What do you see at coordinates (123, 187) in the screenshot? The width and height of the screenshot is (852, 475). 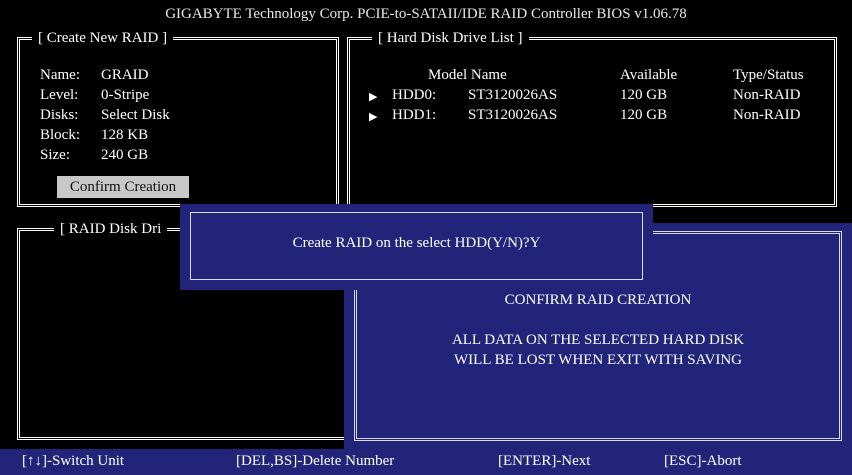 I see `confirm-creation-button: Confirm Creation` at bounding box center [123, 187].